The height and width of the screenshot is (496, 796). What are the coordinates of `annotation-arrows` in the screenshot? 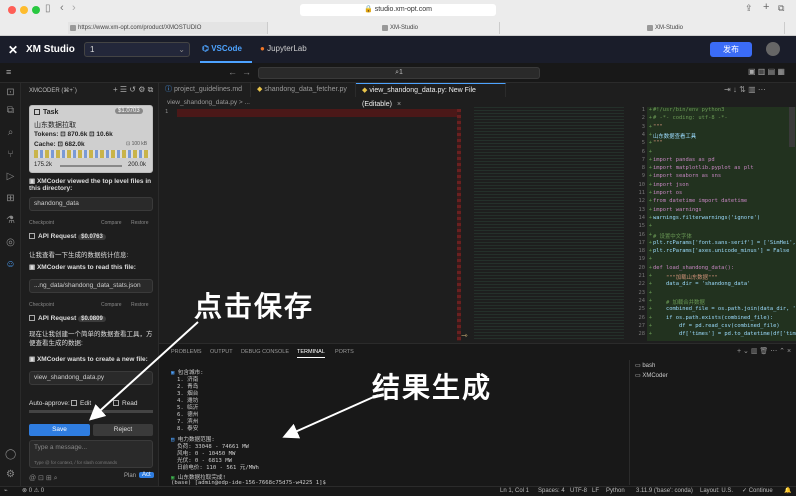 It's located at (234, 380).